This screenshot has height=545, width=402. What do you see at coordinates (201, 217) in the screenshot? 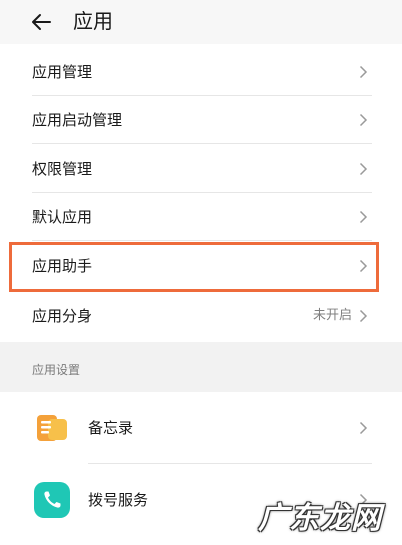
I see `menu-item-default-apps: 默认应用` at bounding box center [201, 217].